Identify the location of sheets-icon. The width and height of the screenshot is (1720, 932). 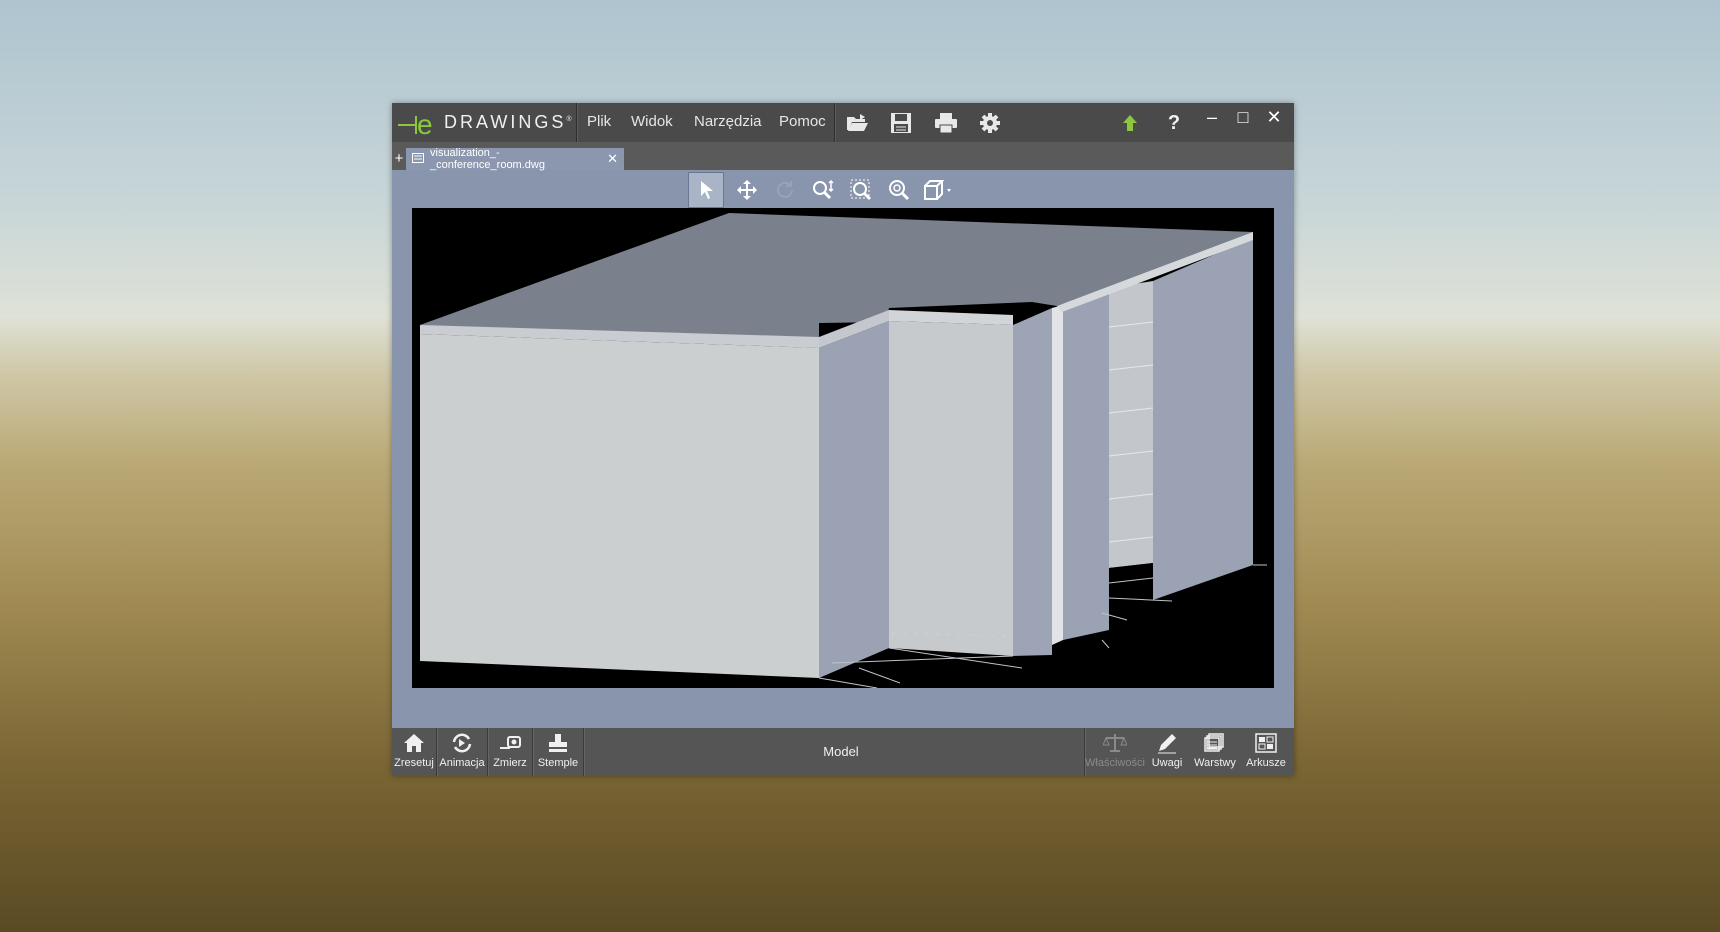
(1266, 743).